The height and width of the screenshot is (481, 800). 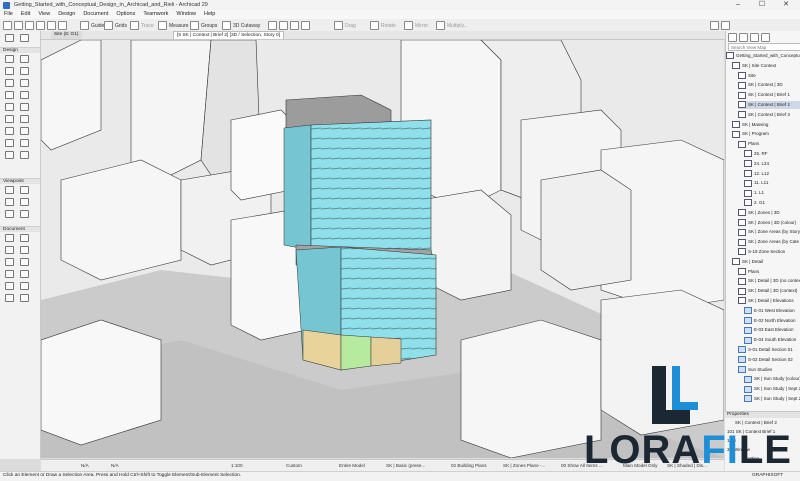 What do you see at coordinates (24, 274) in the screenshot?
I see `polyline-tool-icon` at bounding box center [24, 274].